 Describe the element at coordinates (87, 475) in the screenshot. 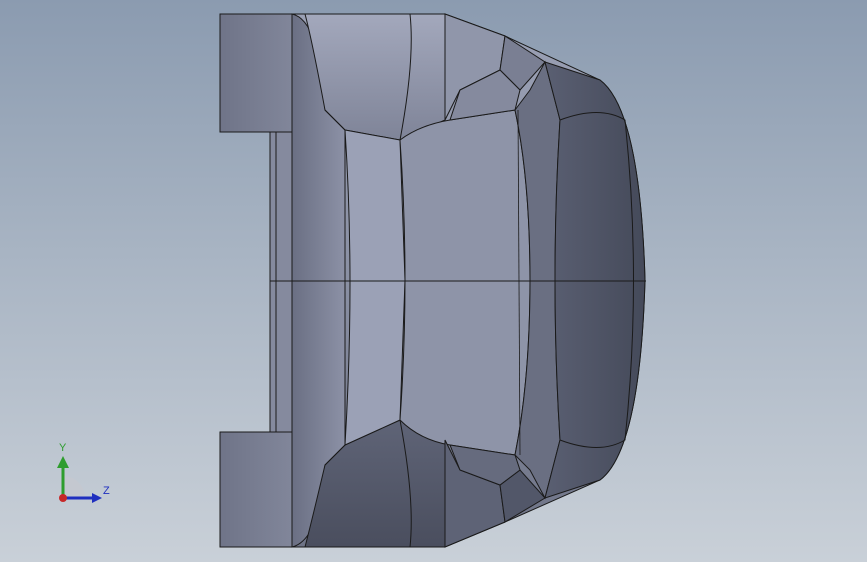

I see `view-orientation-triad: Y Z` at that location.